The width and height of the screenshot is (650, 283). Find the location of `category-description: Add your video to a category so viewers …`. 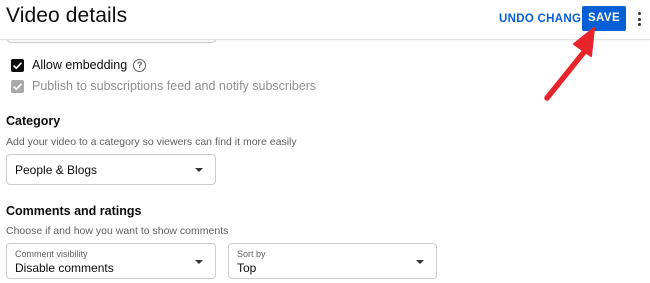

category-description: Add your video to a category so viewers … is located at coordinates (151, 142).